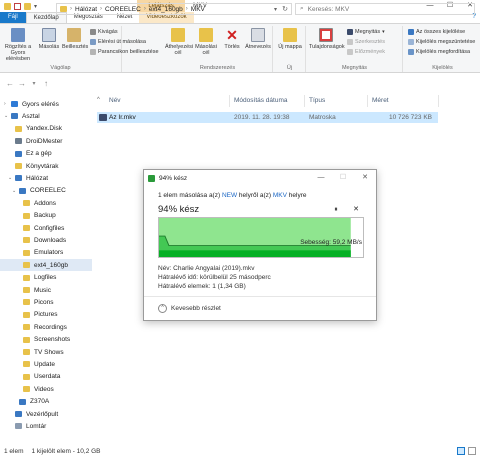  I want to click on nav-item: Pictures, so click(46, 315).